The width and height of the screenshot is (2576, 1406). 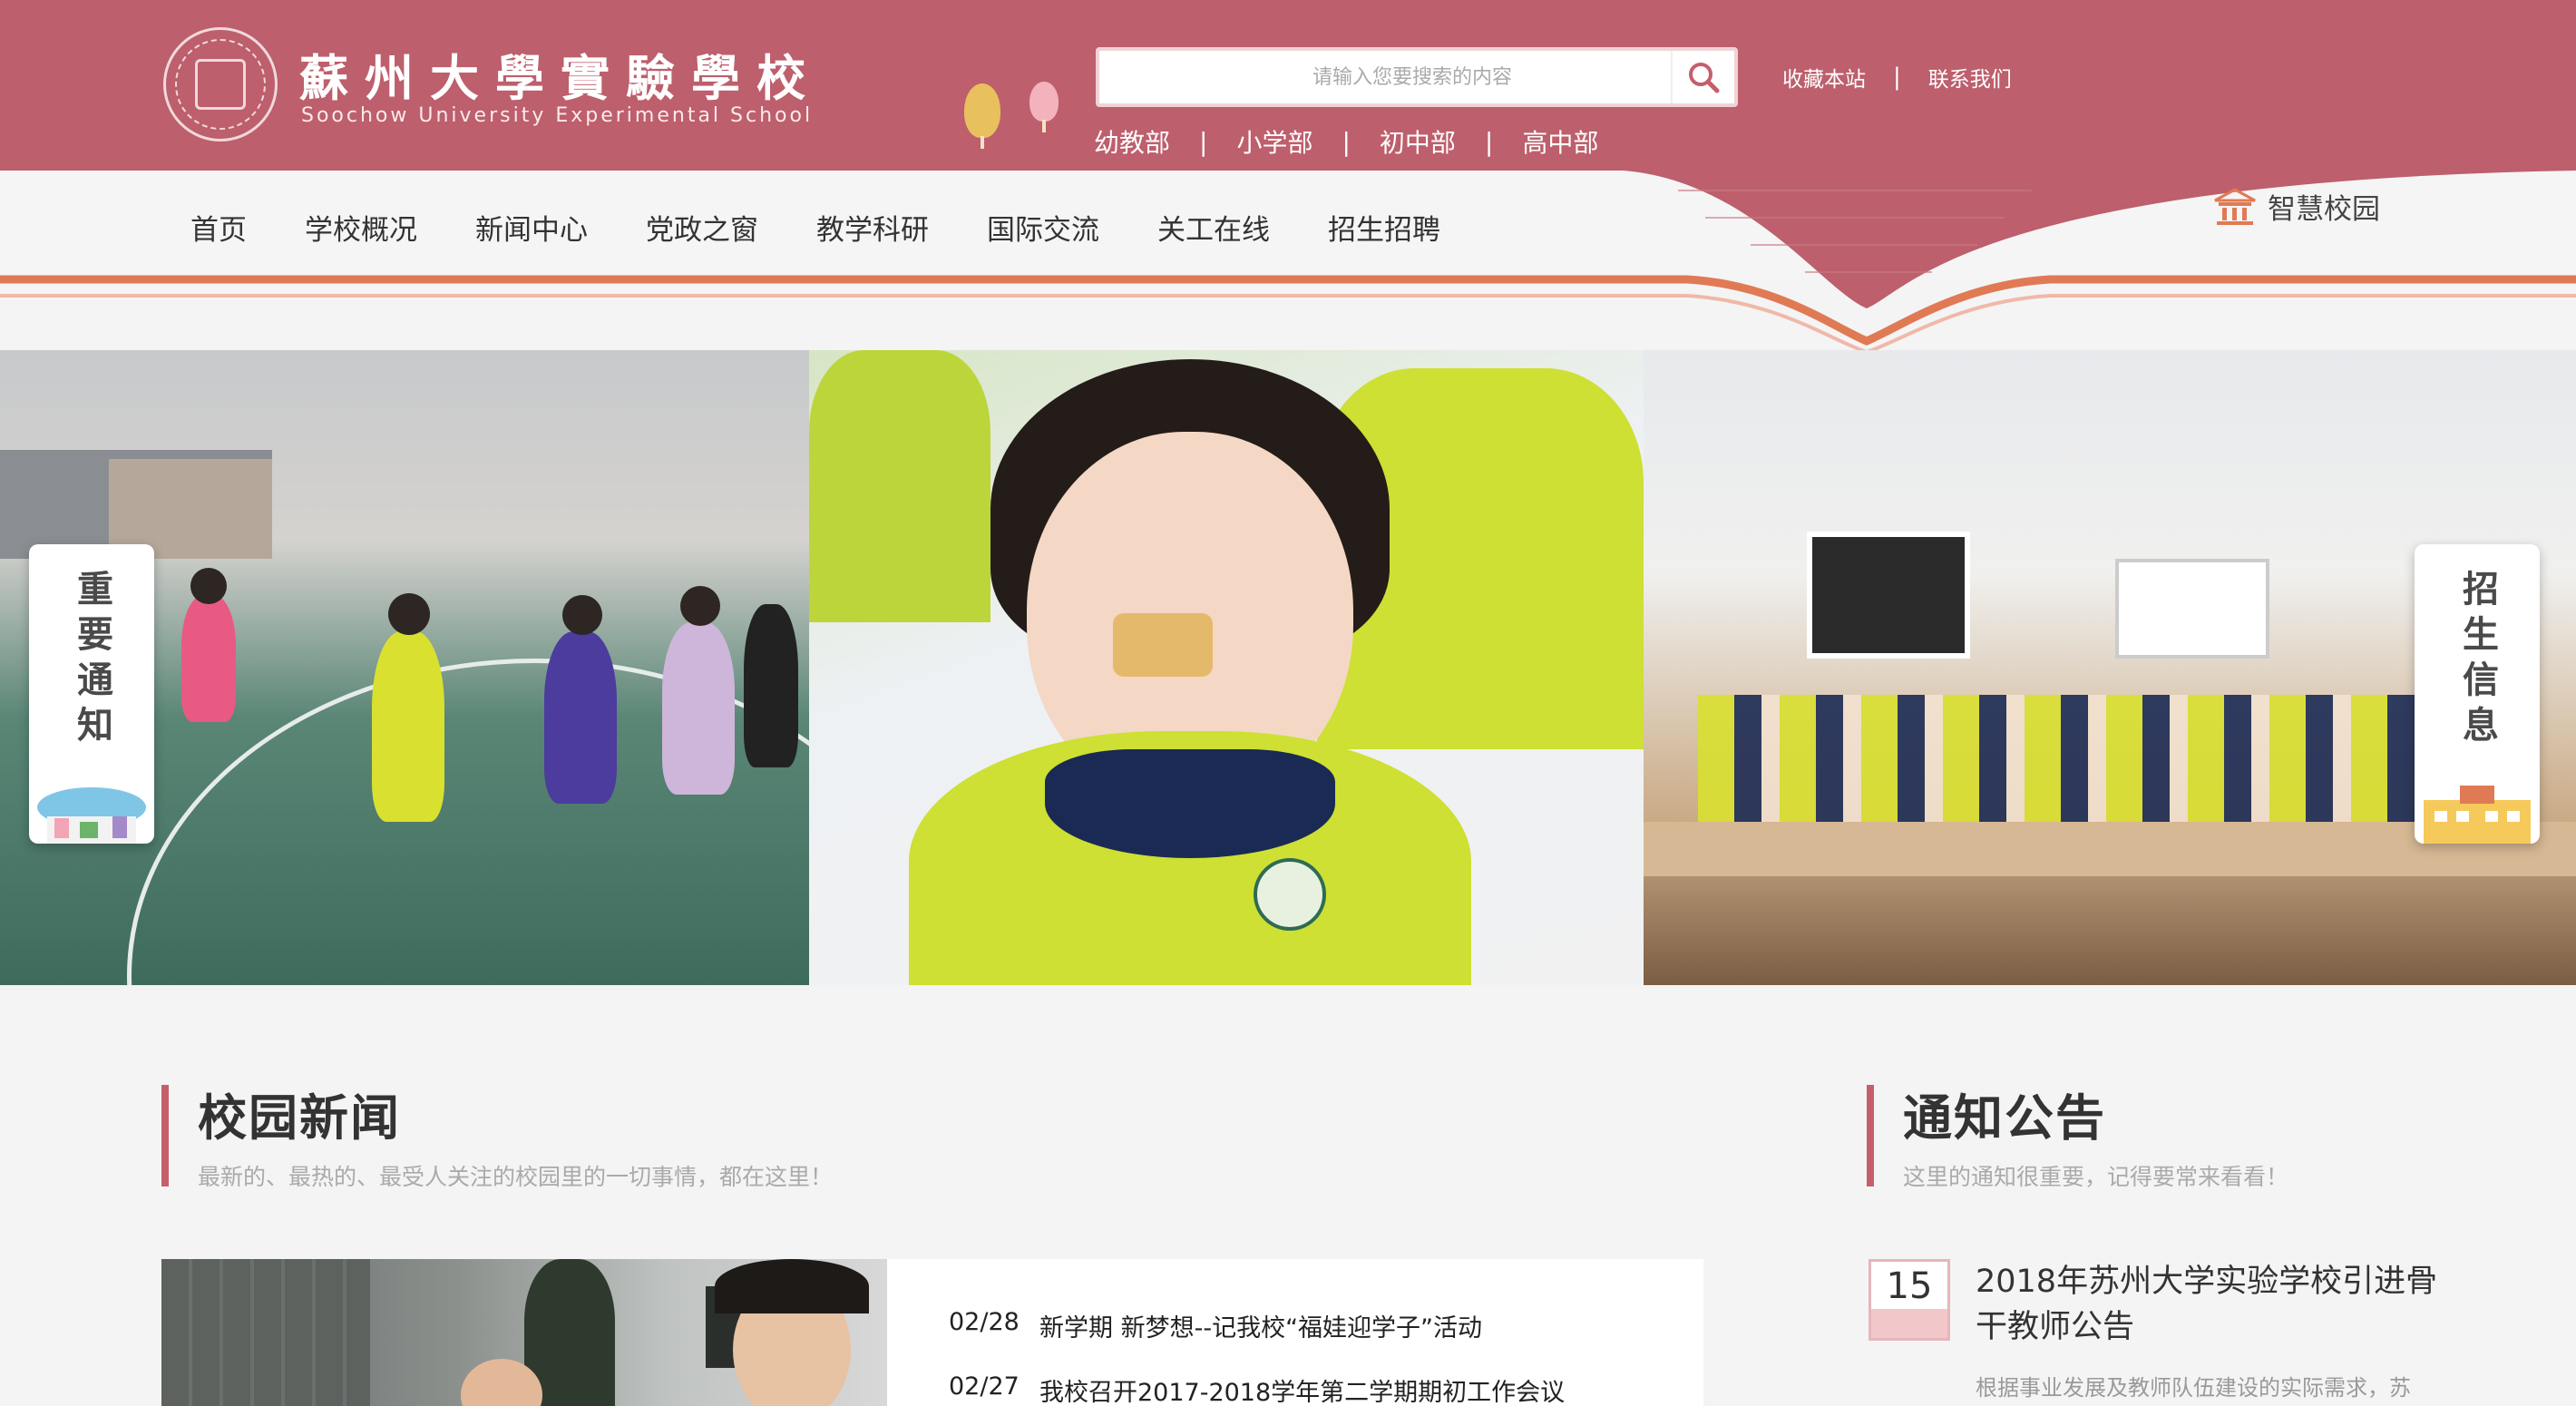 I want to click on search-icon, so click(x=1704, y=78).